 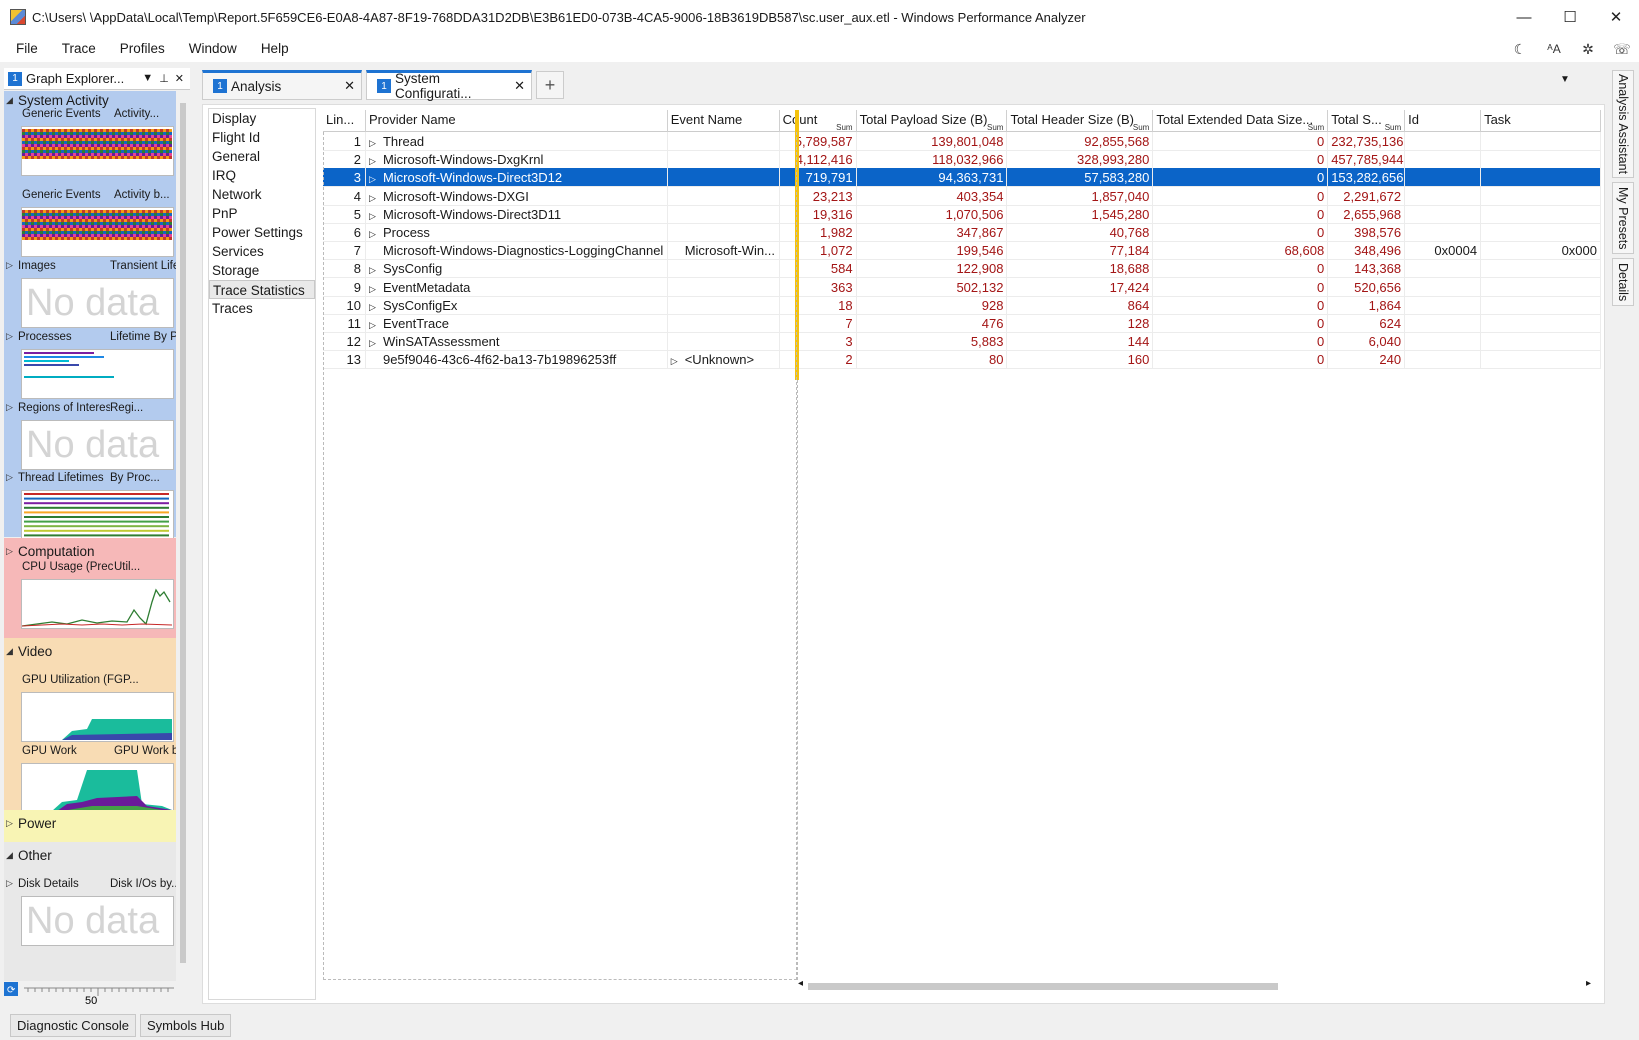 What do you see at coordinates (27, 48) in the screenshot?
I see `menu-file: File` at bounding box center [27, 48].